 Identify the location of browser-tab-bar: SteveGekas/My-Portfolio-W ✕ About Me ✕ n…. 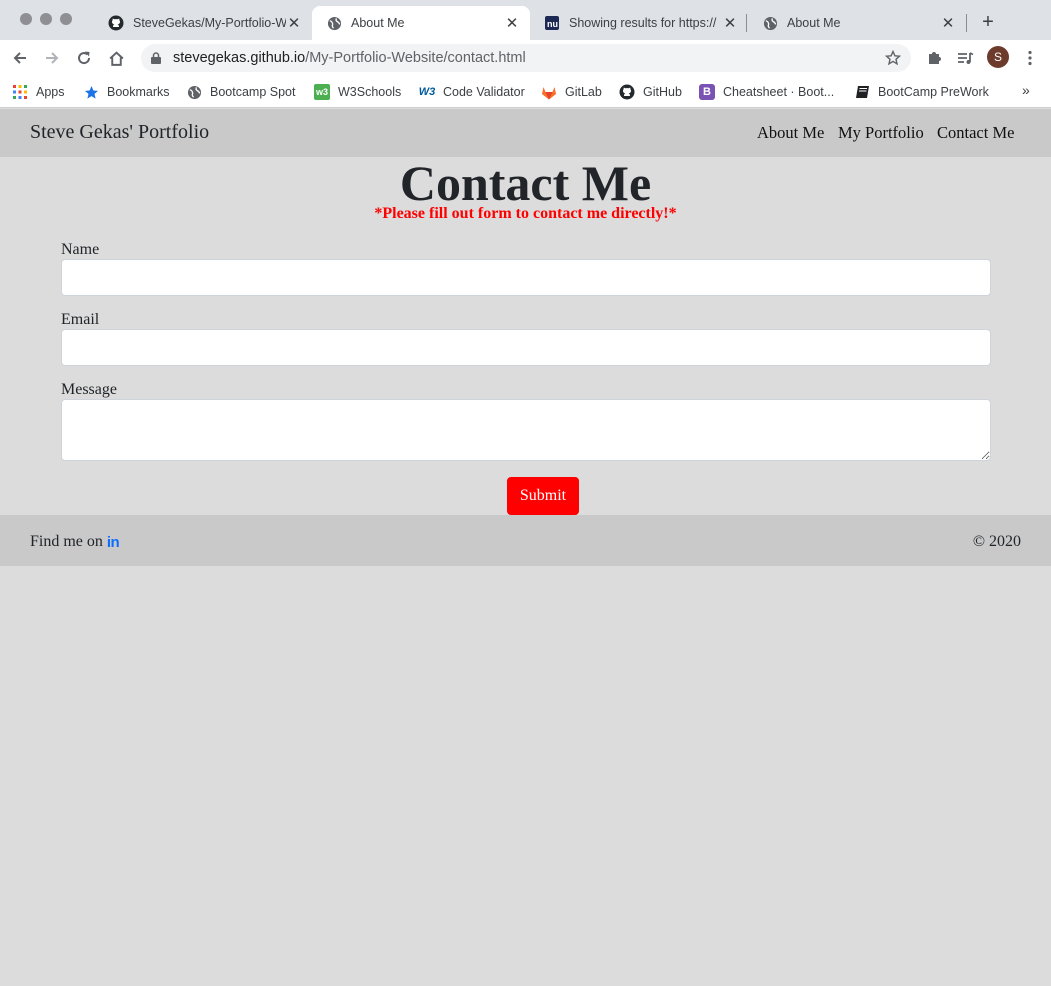
(525, 20).